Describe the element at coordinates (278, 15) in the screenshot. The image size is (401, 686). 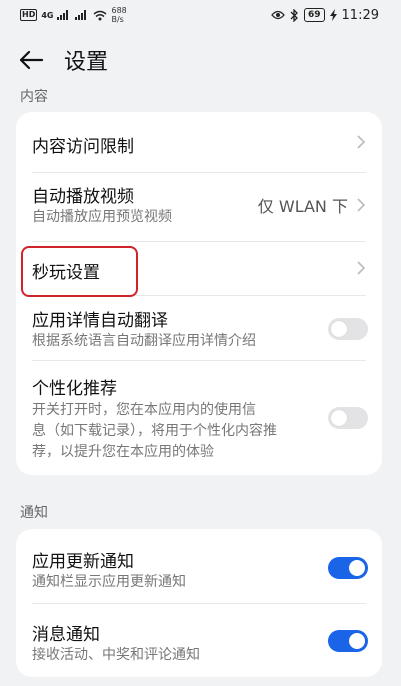
I see `eye-icon` at that location.